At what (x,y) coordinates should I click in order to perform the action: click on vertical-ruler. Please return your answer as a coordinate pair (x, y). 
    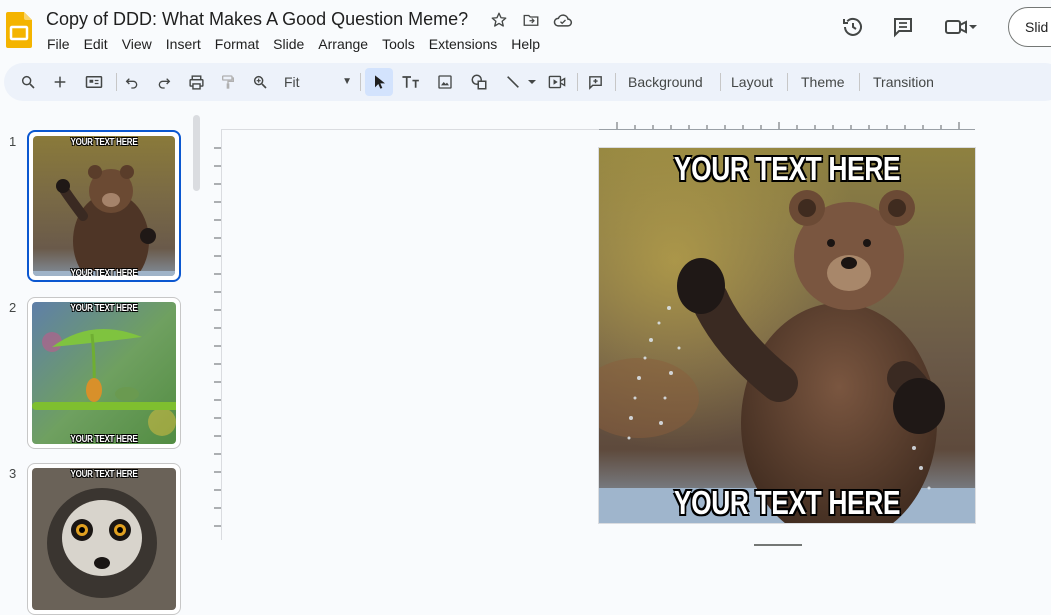
    Looking at the image, I should click on (216, 332).